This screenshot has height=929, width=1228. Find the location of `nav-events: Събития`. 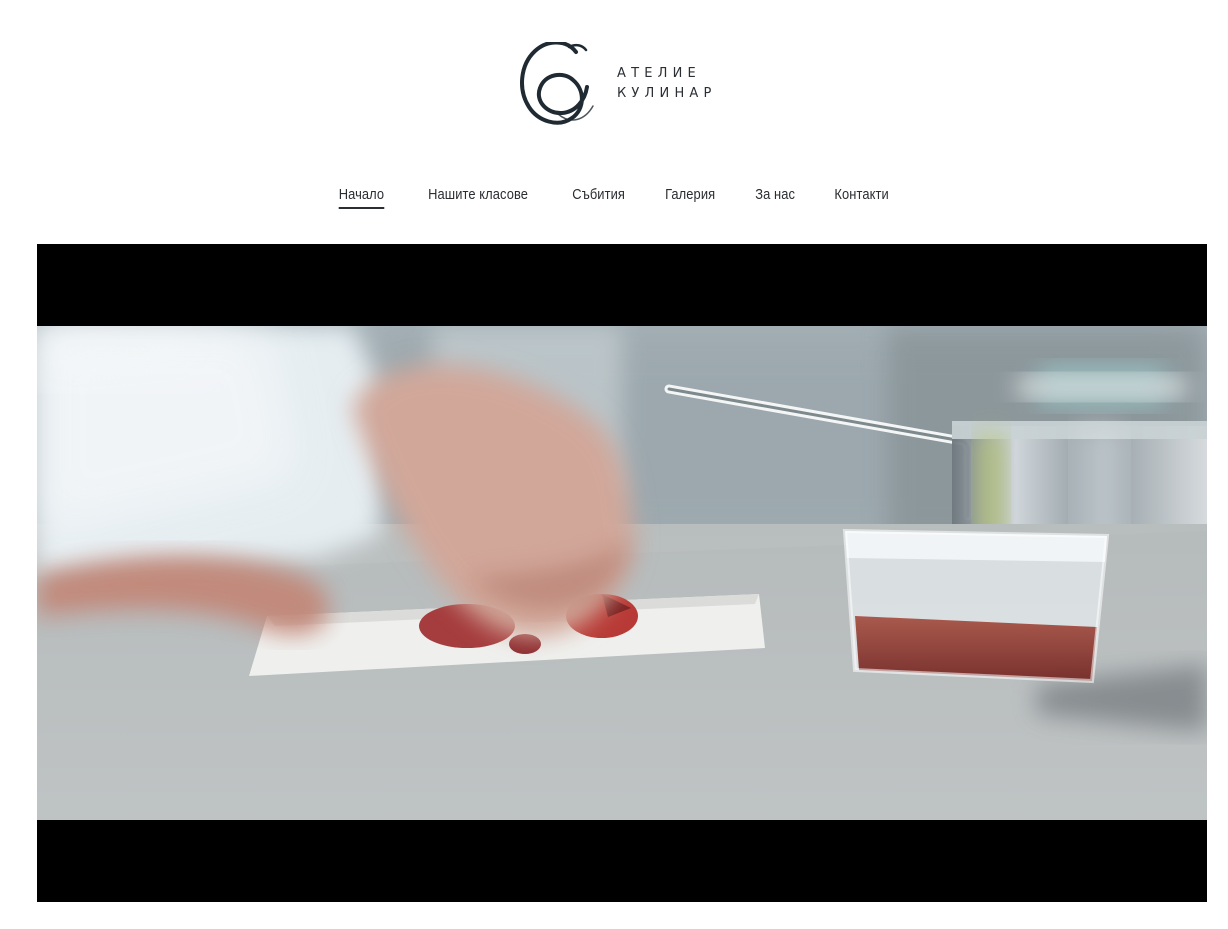

nav-events: Събития is located at coordinates (598, 197).